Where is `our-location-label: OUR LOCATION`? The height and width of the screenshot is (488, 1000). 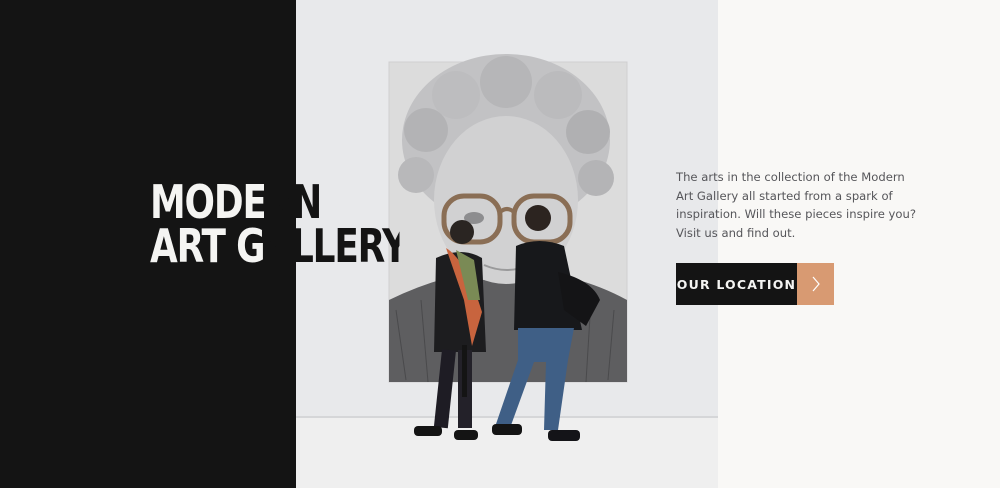 our-location-label: OUR LOCATION is located at coordinates (736, 284).